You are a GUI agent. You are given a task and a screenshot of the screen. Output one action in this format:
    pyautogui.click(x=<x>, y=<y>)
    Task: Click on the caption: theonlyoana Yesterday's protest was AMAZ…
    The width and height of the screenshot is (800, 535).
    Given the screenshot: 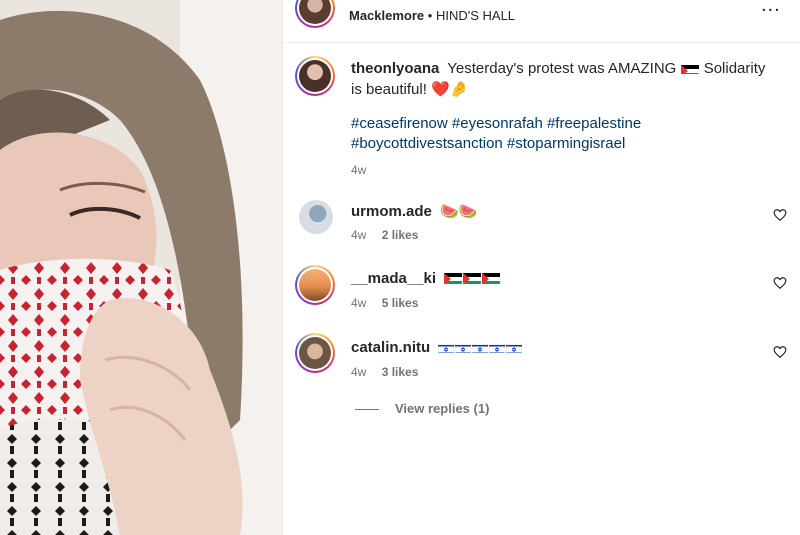 What is the action you would take?
    pyautogui.click(x=561, y=79)
    